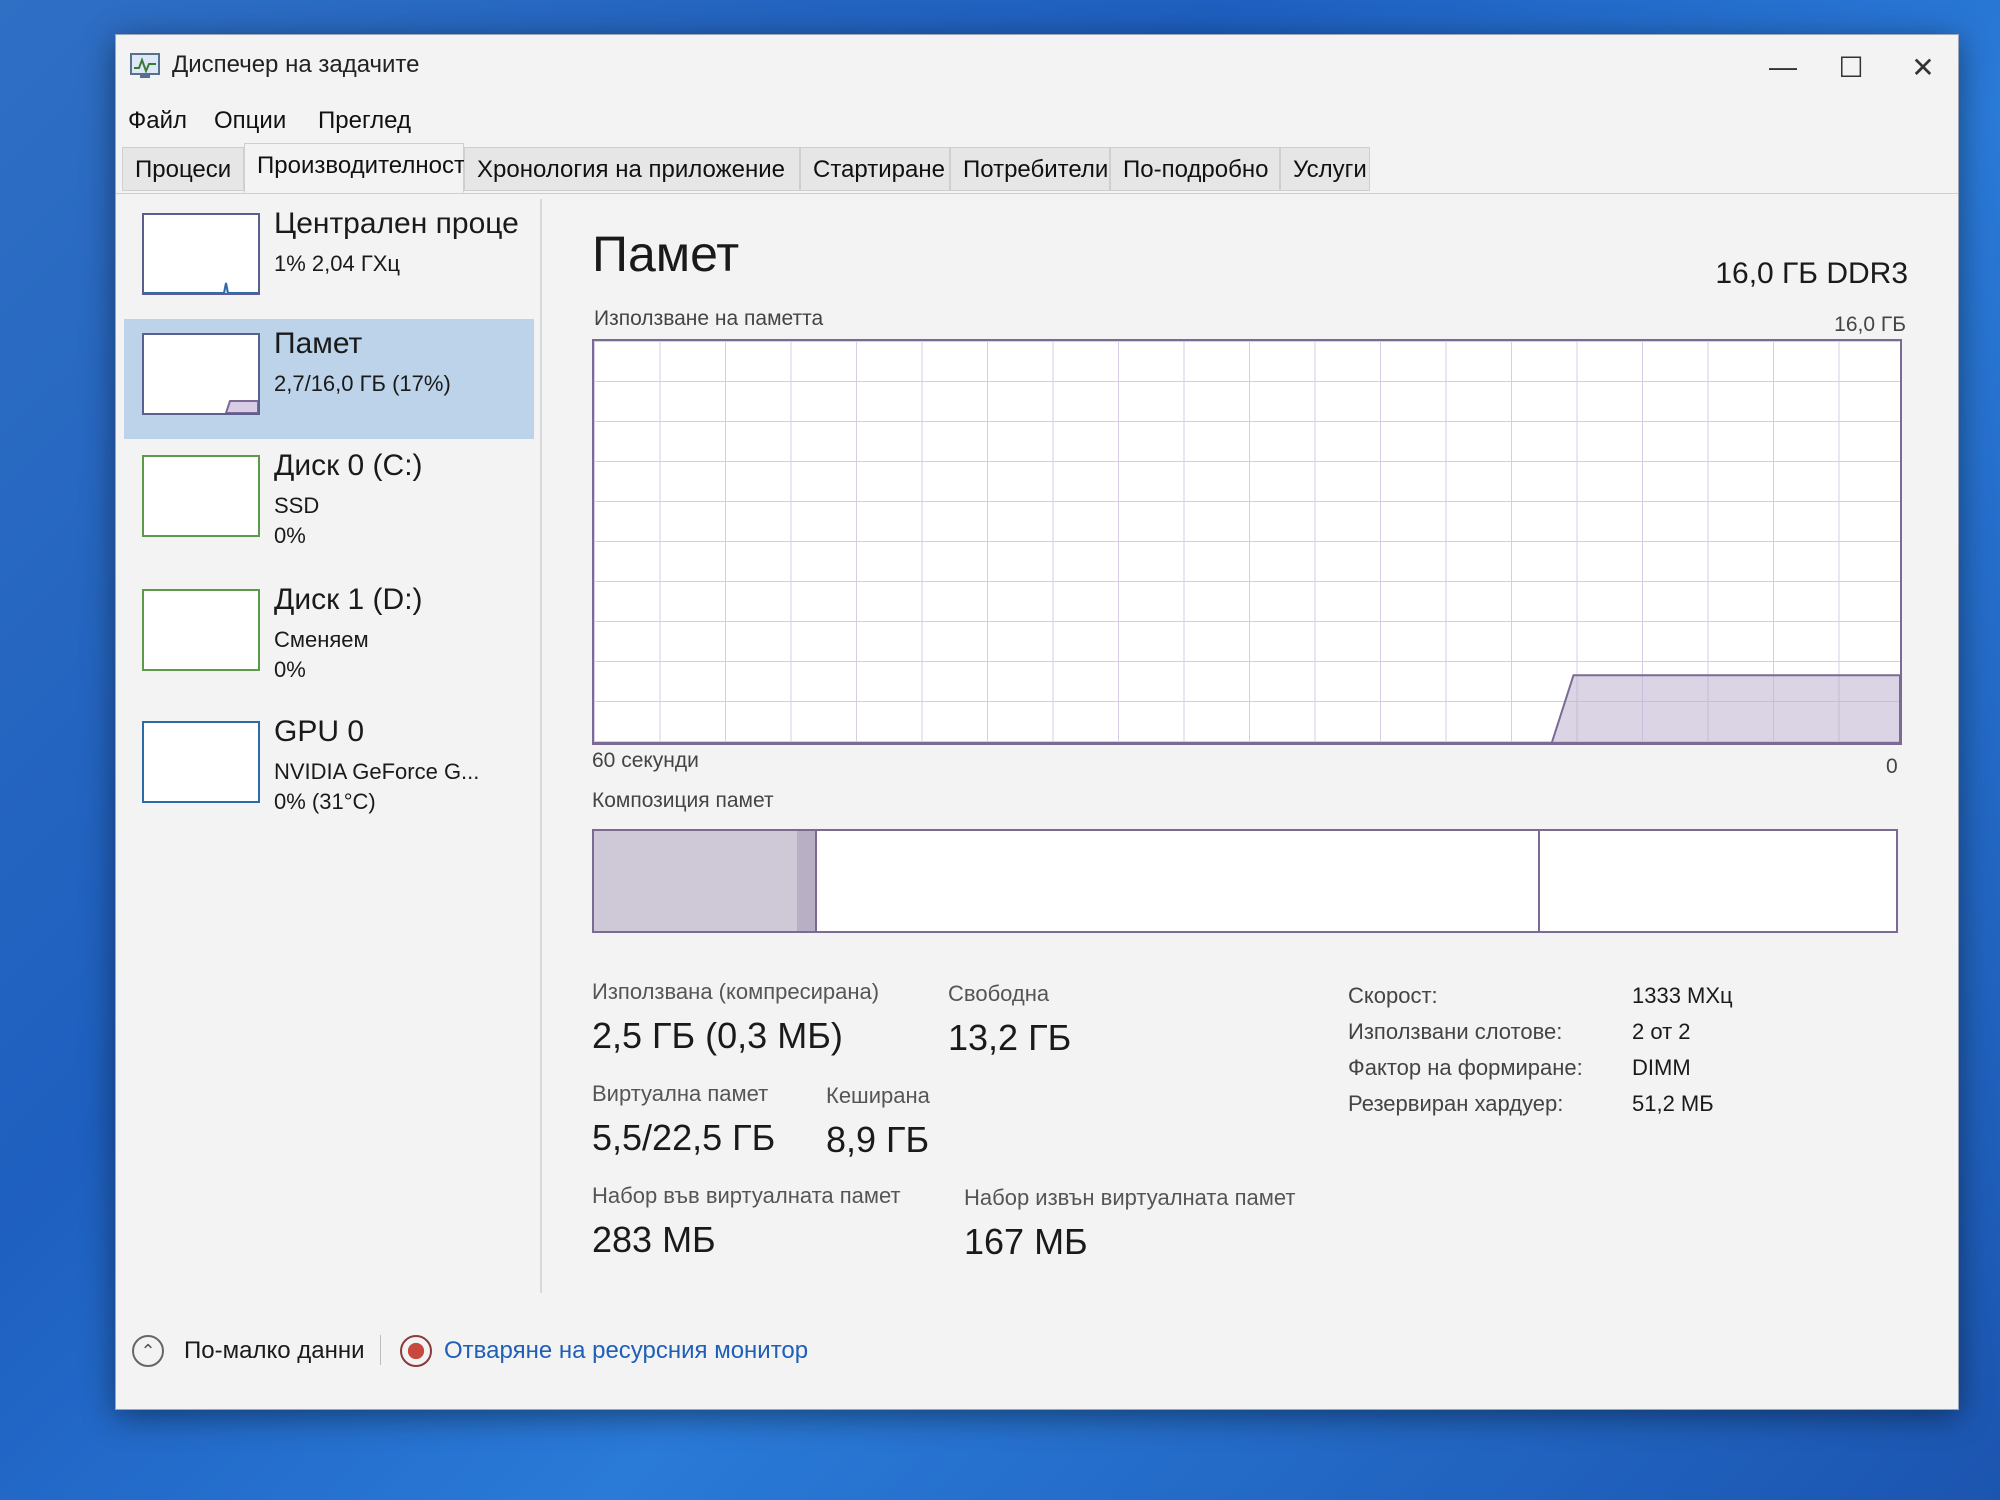 Image resolution: width=2000 pixels, height=1500 pixels. Describe the element at coordinates (1455, 1031) in the screenshot. I see `slots-label: Използвани слотове:` at that location.